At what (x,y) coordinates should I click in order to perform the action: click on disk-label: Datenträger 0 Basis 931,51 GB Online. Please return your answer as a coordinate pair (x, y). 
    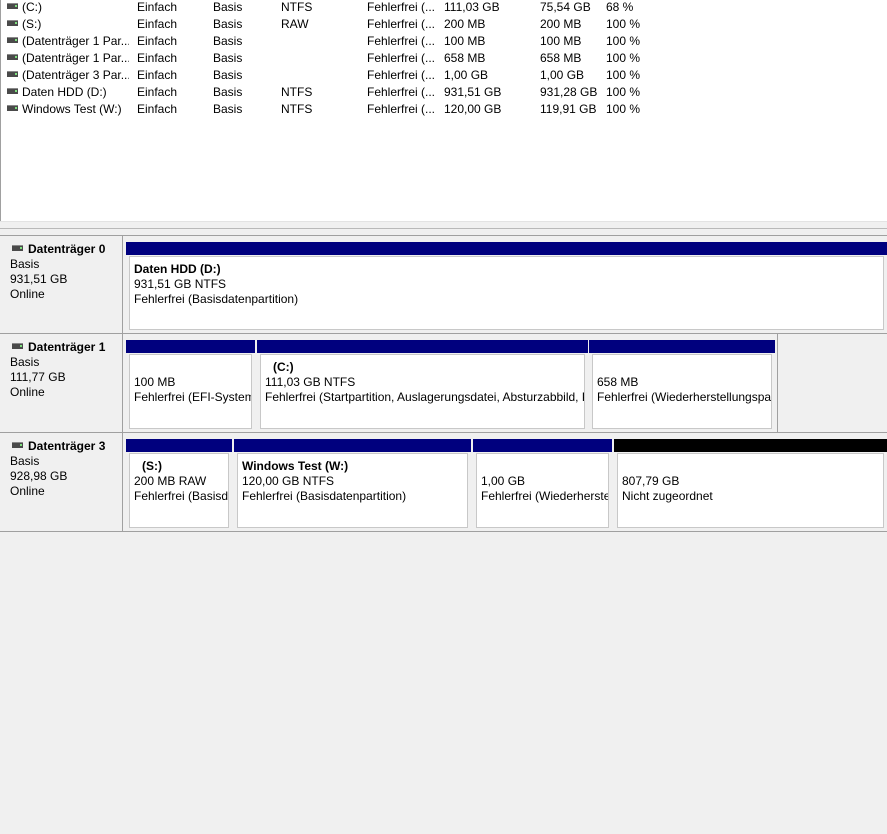
    Looking at the image, I should click on (61, 284).